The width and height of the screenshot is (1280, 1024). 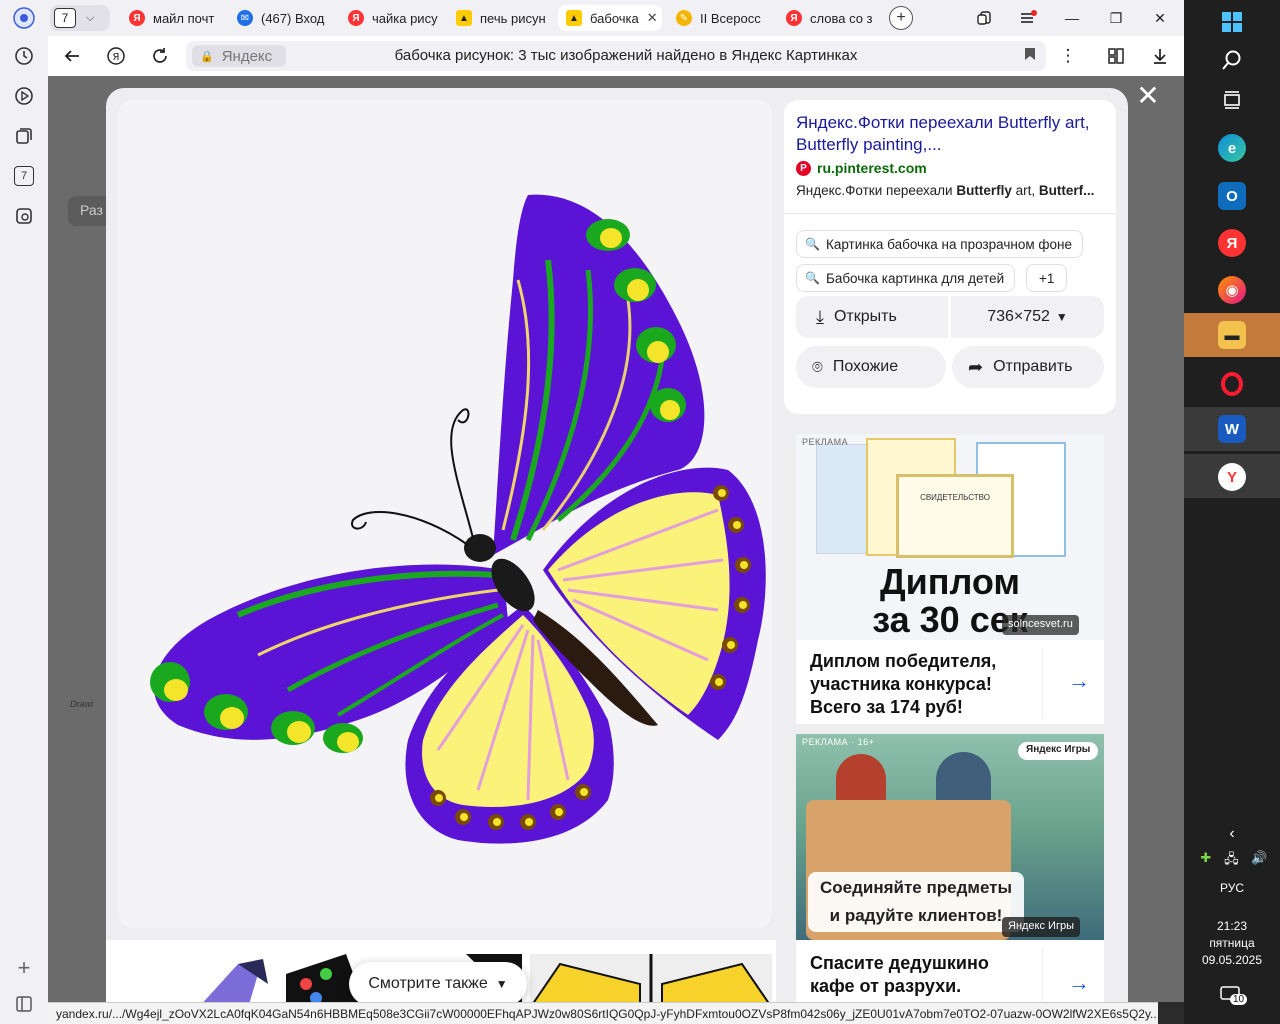 What do you see at coordinates (1028, 367) in the screenshot?
I see `share-button: ➦ Отправить` at bounding box center [1028, 367].